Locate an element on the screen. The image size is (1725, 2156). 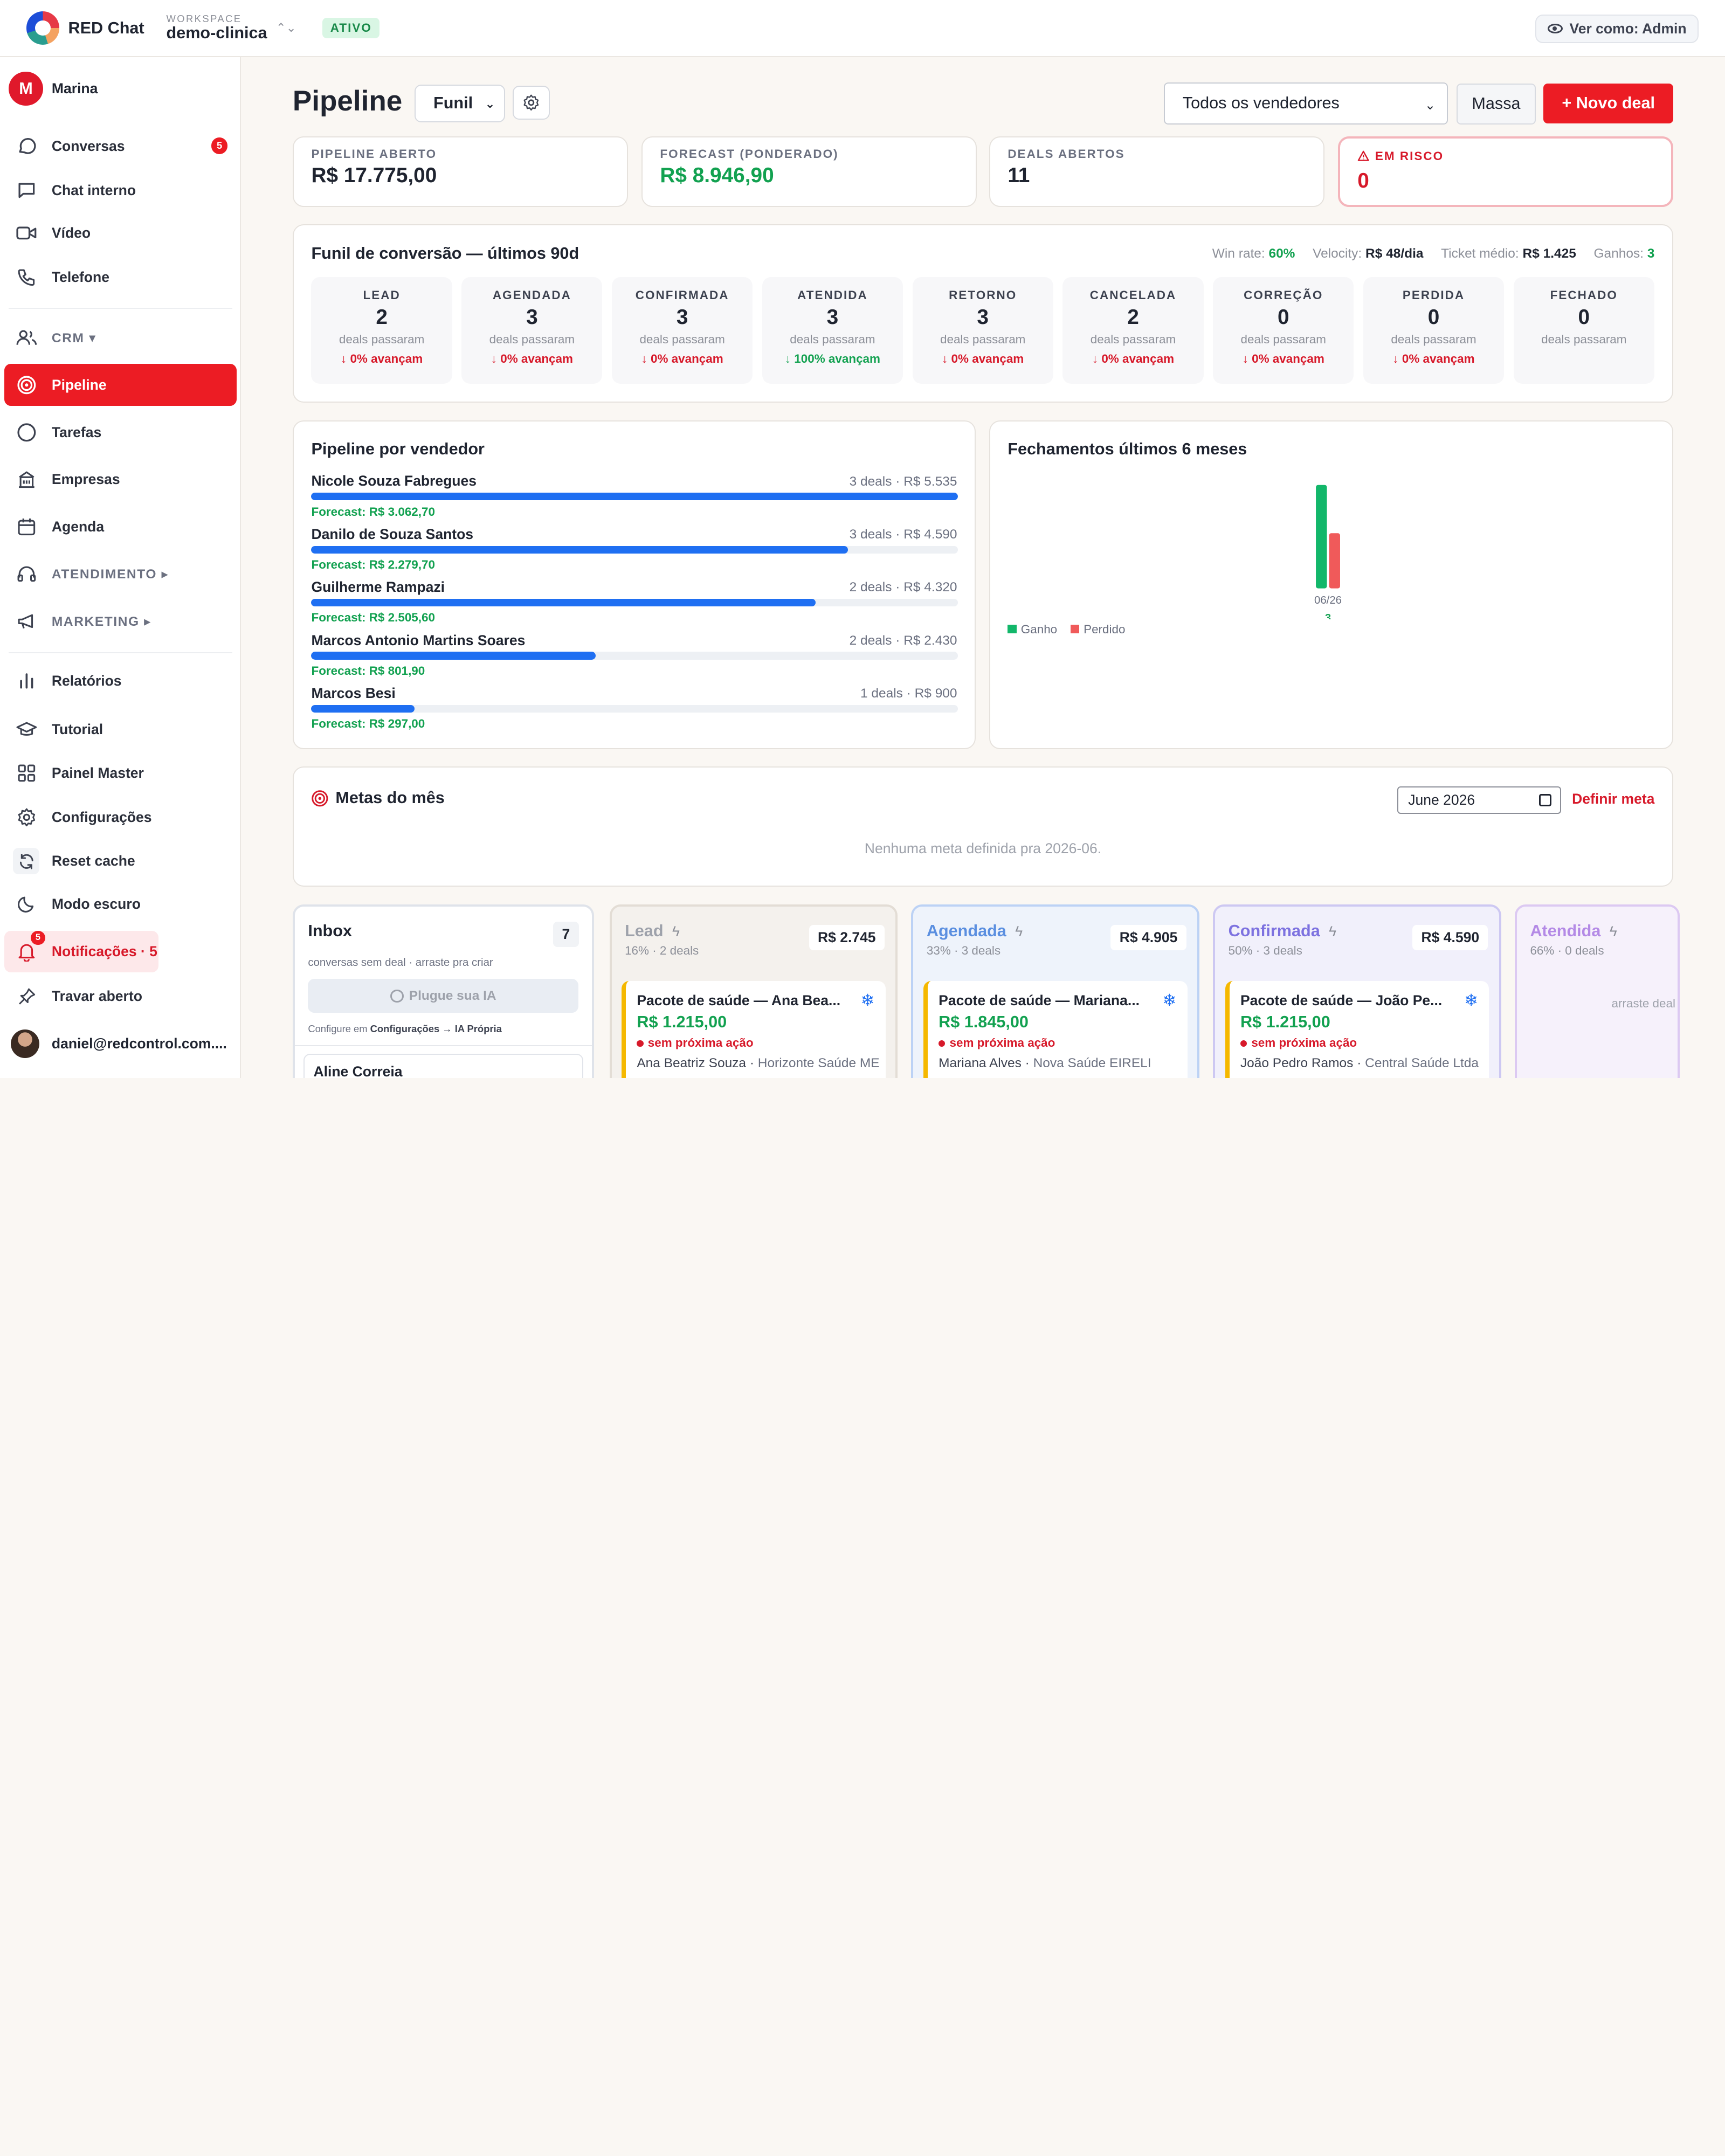
stage-name: PERDIDA is located at coordinates (1433, 295).